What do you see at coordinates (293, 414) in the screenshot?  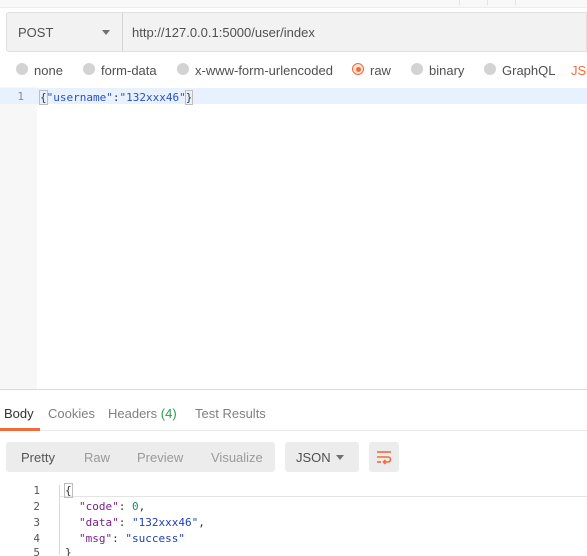 I see `response-tabs: Body Cookies Headers (4) Test Results` at bounding box center [293, 414].